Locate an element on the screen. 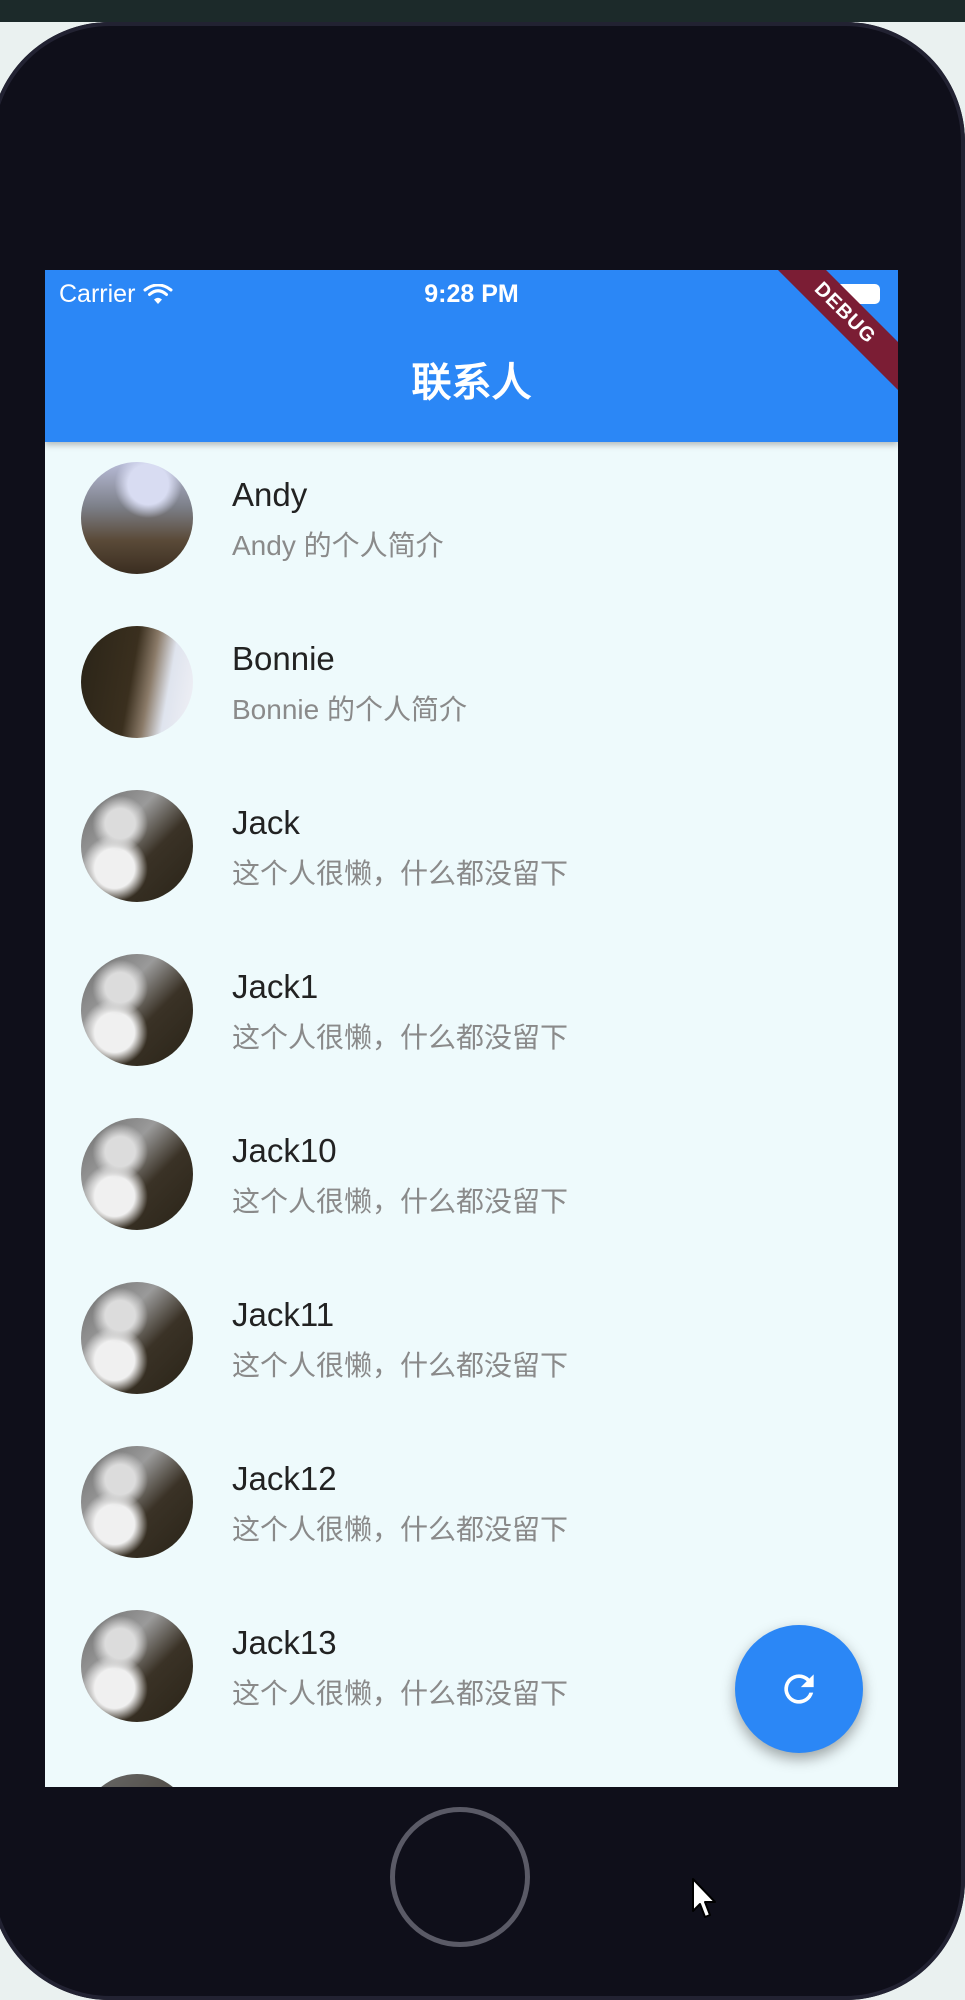 Image resolution: width=965 pixels, height=2000 pixels. contact-name: Jack11 is located at coordinates (283, 1314).